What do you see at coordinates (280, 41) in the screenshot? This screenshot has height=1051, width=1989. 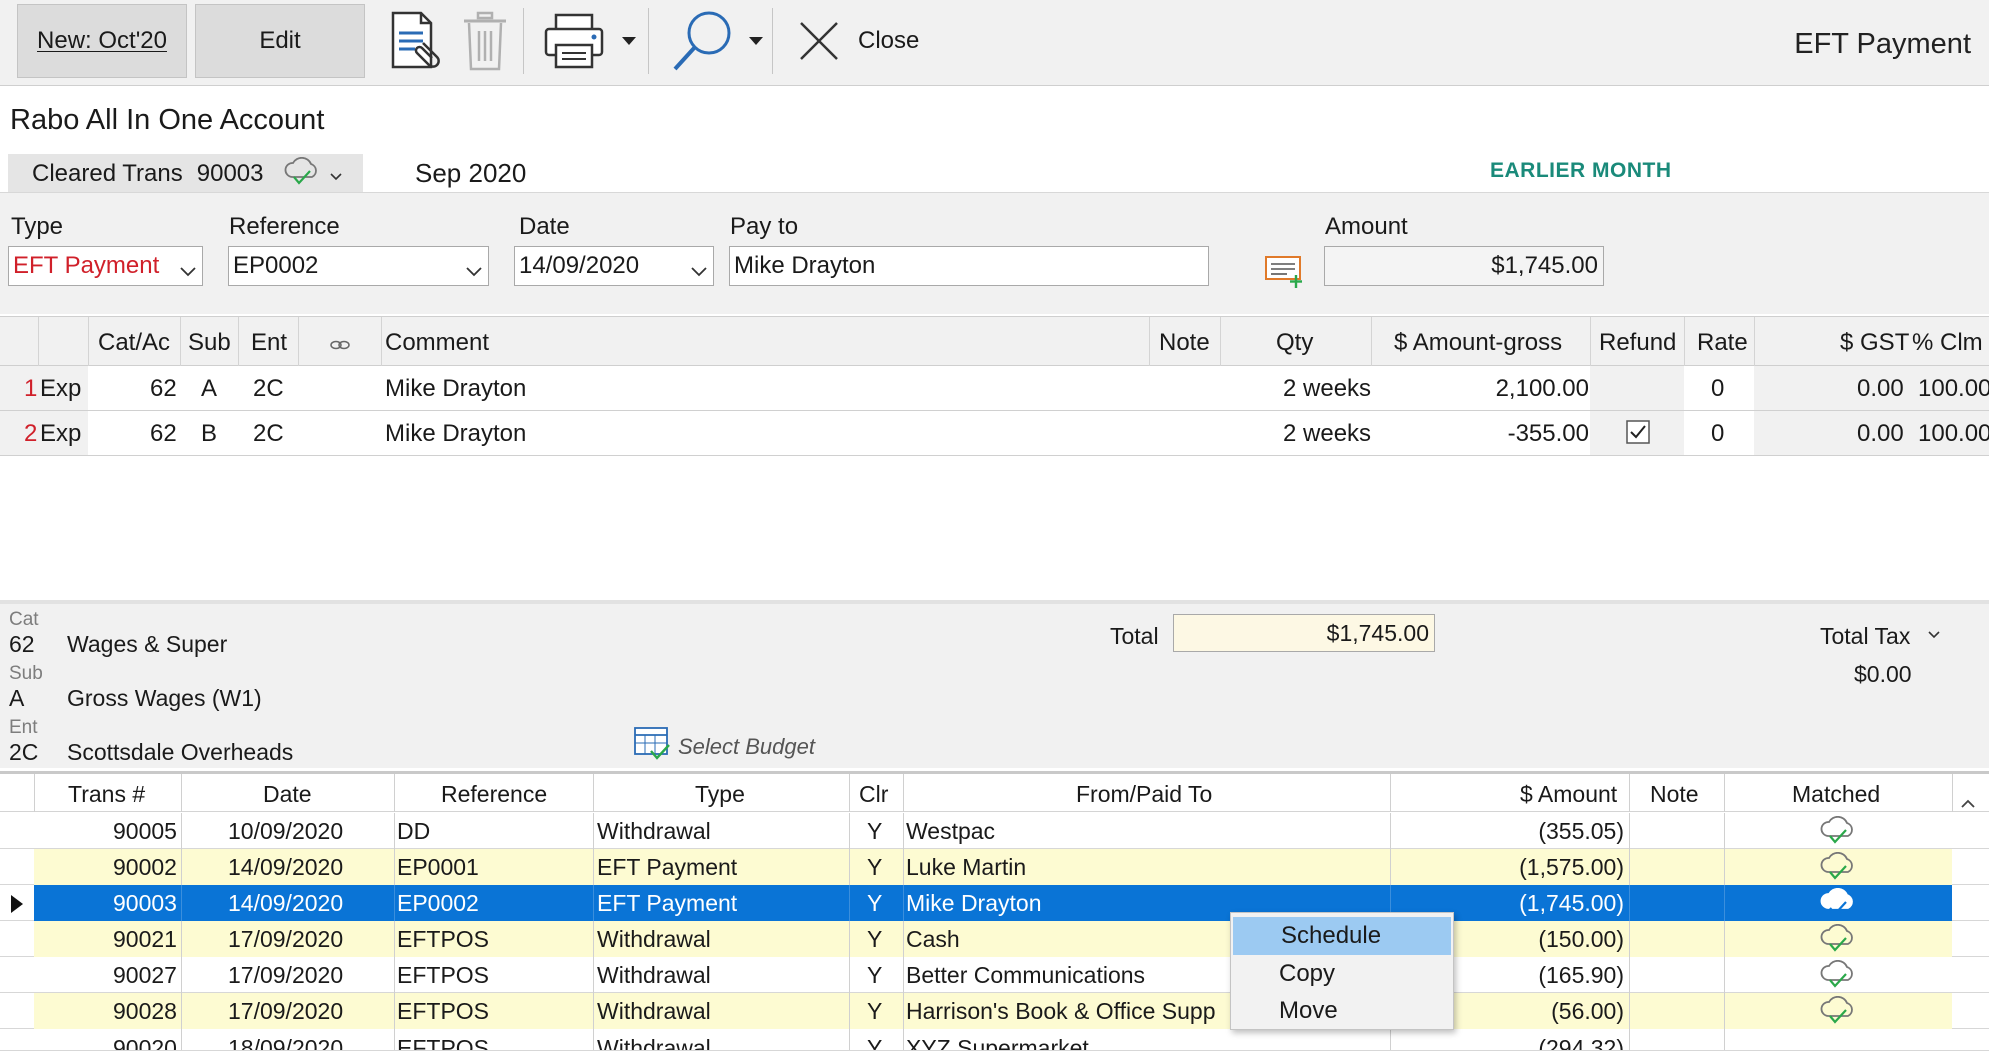 I see `edit-button: Edit` at bounding box center [280, 41].